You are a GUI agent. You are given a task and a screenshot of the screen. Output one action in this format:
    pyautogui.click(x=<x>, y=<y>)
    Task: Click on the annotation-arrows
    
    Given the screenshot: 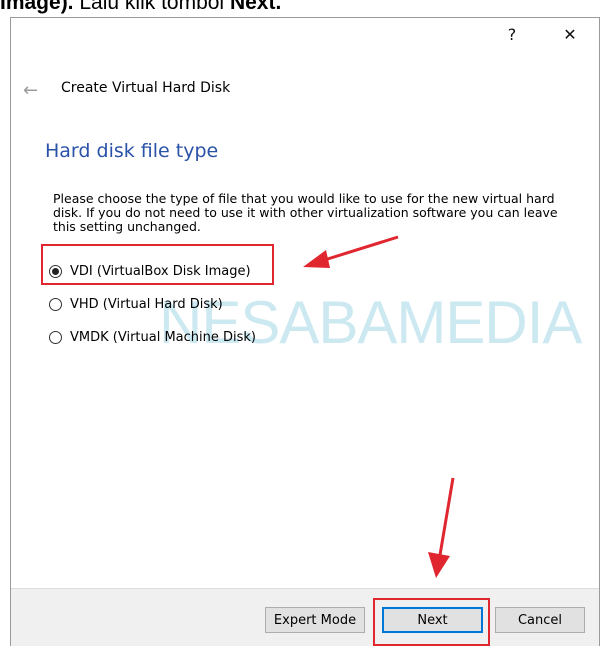 What is the action you would take?
    pyautogui.click(x=379, y=406)
    